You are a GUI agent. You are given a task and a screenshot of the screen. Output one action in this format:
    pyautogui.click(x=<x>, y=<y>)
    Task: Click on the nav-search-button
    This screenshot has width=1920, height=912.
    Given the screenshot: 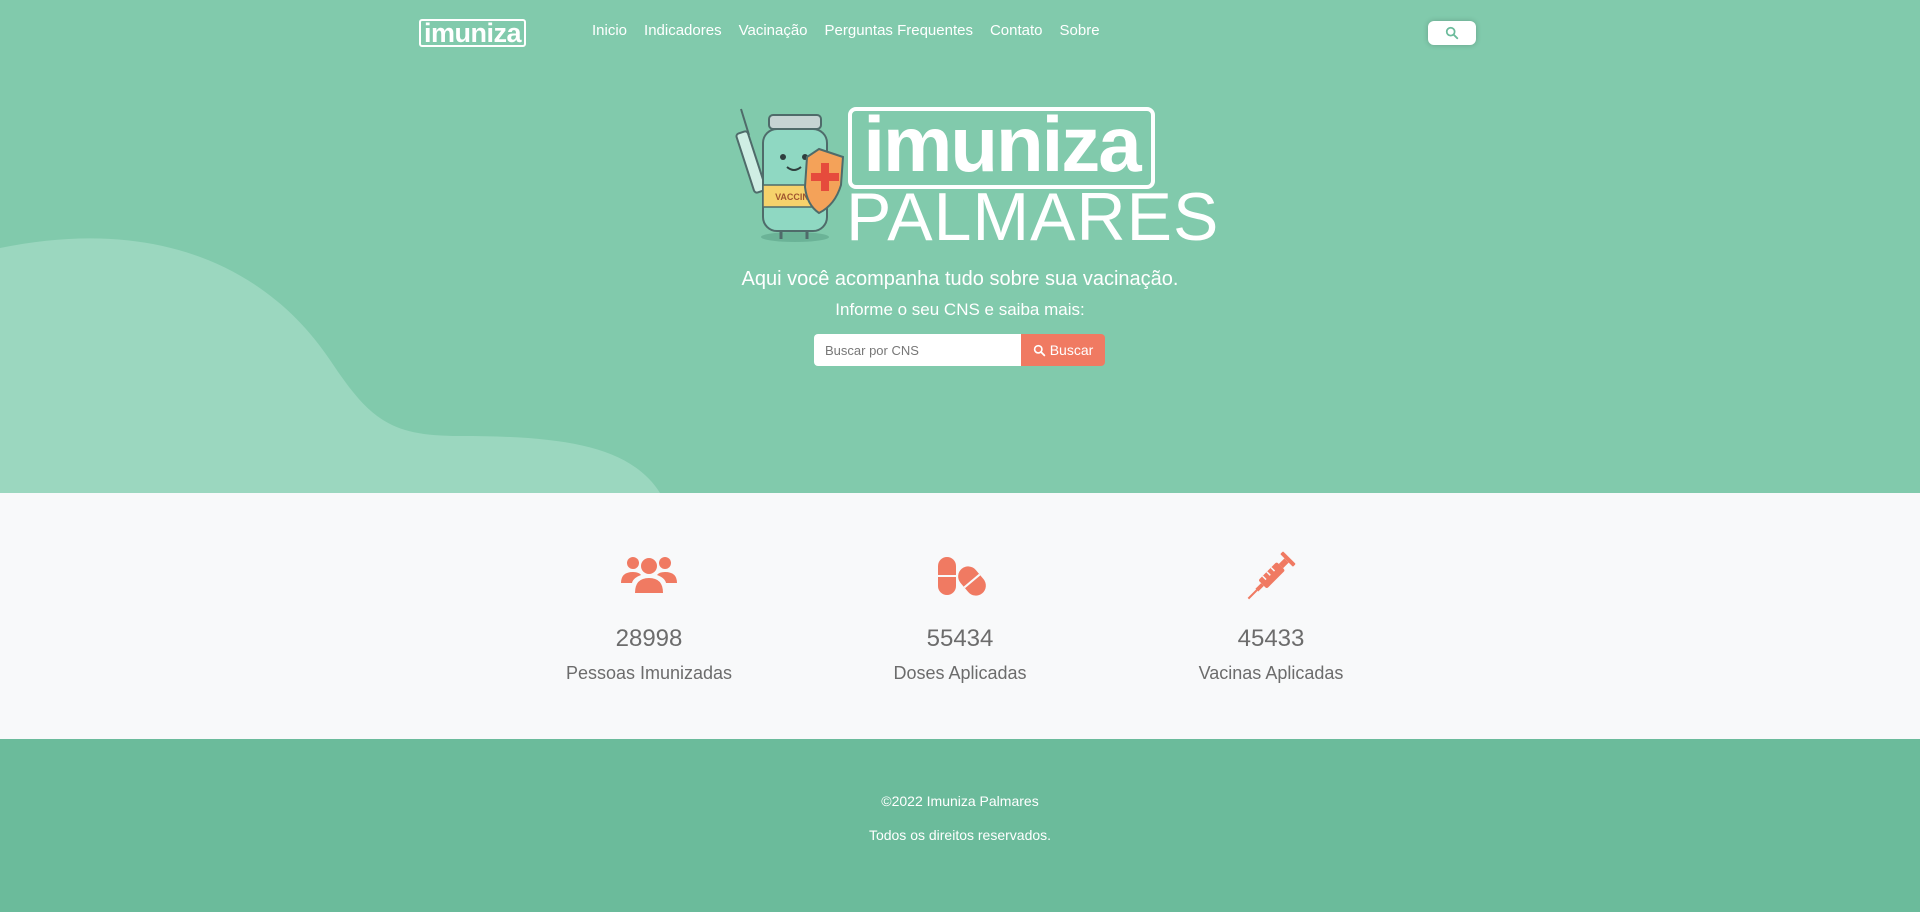 What is the action you would take?
    pyautogui.click(x=1452, y=33)
    